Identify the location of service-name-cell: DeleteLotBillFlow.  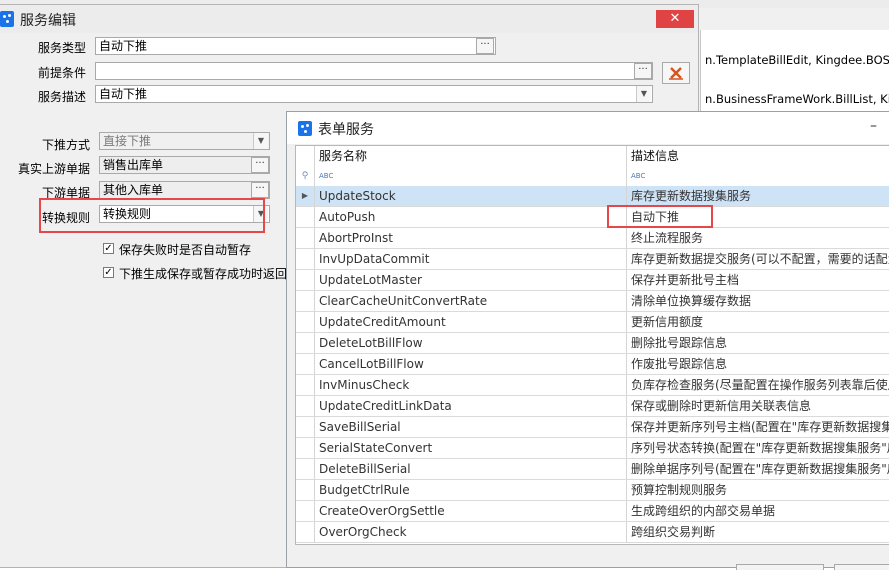
(471, 343).